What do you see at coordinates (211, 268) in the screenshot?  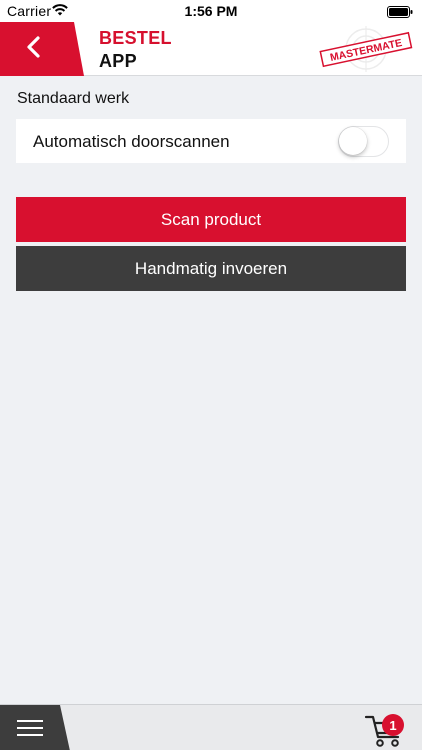 I see `manual-entry-button: Handmatig invoeren` at bounding box center [211, 268].